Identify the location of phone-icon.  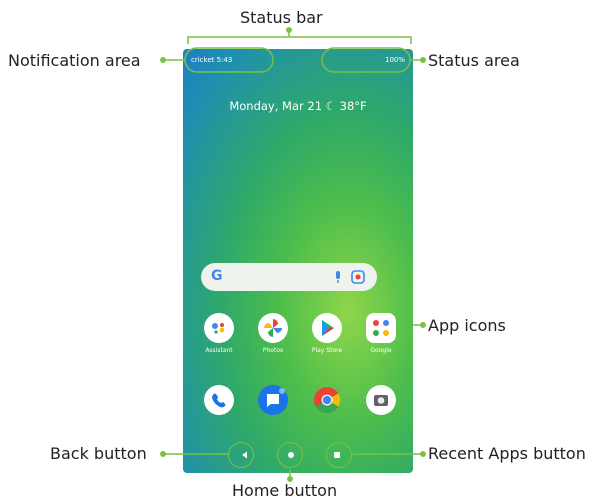
(219, 400).